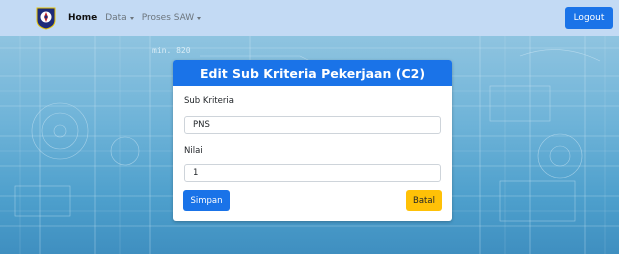 The height and width of the screenshot is (254, 619). What do you see at coordinates (312, 73) in the screenshot?
I see `card-title: Edit Sub Kriteria Pekerjaan (C2)` at bounding box center [312, 73].